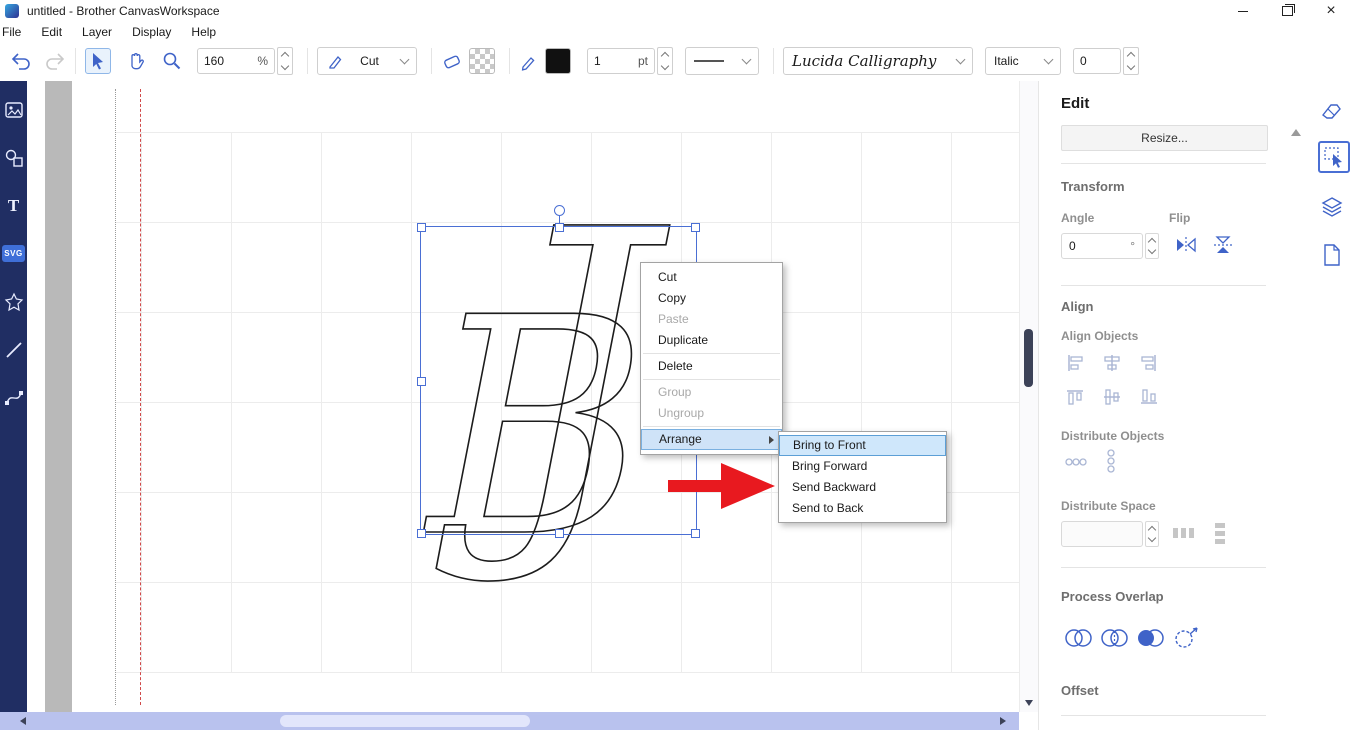 This screenshot has height=730, width=1353. I want to click on distribute-vertical-button, so click(1111, 461).